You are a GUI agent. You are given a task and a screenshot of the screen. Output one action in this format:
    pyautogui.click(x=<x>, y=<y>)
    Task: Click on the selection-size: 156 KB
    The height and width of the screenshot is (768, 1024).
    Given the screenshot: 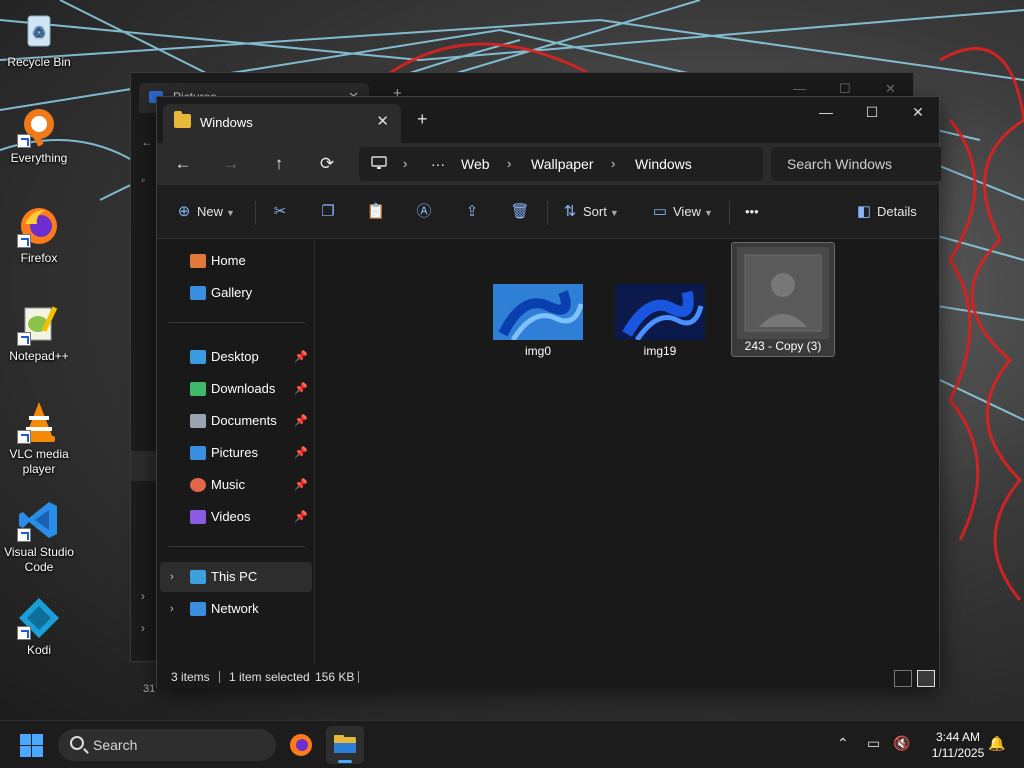 What is the action you would take?
    pyautogui.click(x=335, y=677)
    